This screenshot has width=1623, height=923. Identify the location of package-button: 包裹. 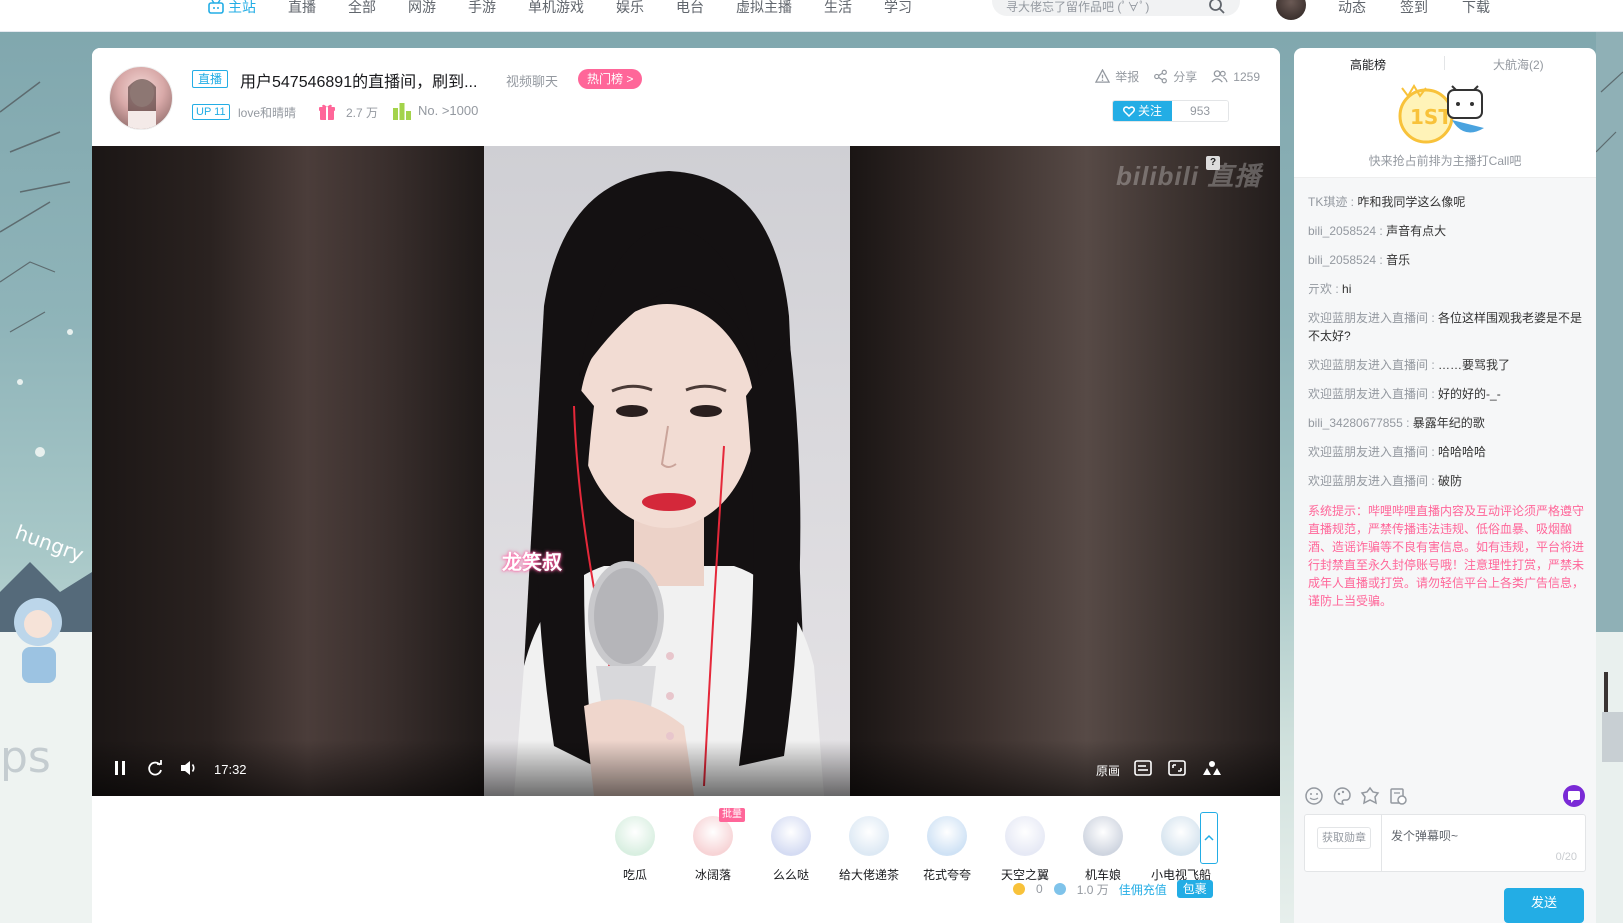
(1194, 889).